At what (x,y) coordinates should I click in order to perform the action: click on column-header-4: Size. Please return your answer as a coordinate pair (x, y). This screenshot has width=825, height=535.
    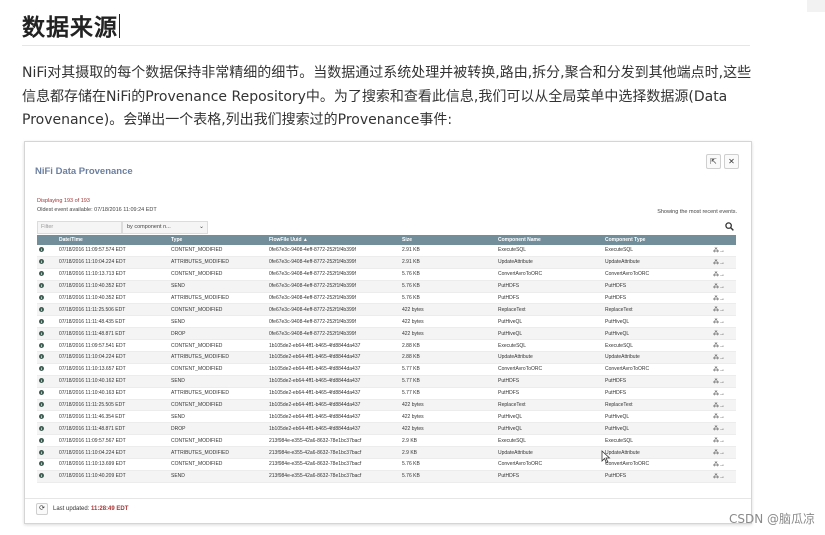
    Looking at the image, I should click on (448, 240).